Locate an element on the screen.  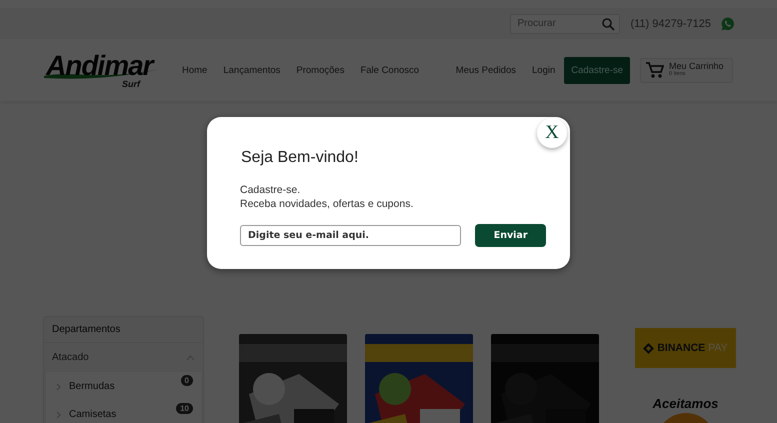
dialog-text: Cadastre-se. is located at coordinates (271, 190).